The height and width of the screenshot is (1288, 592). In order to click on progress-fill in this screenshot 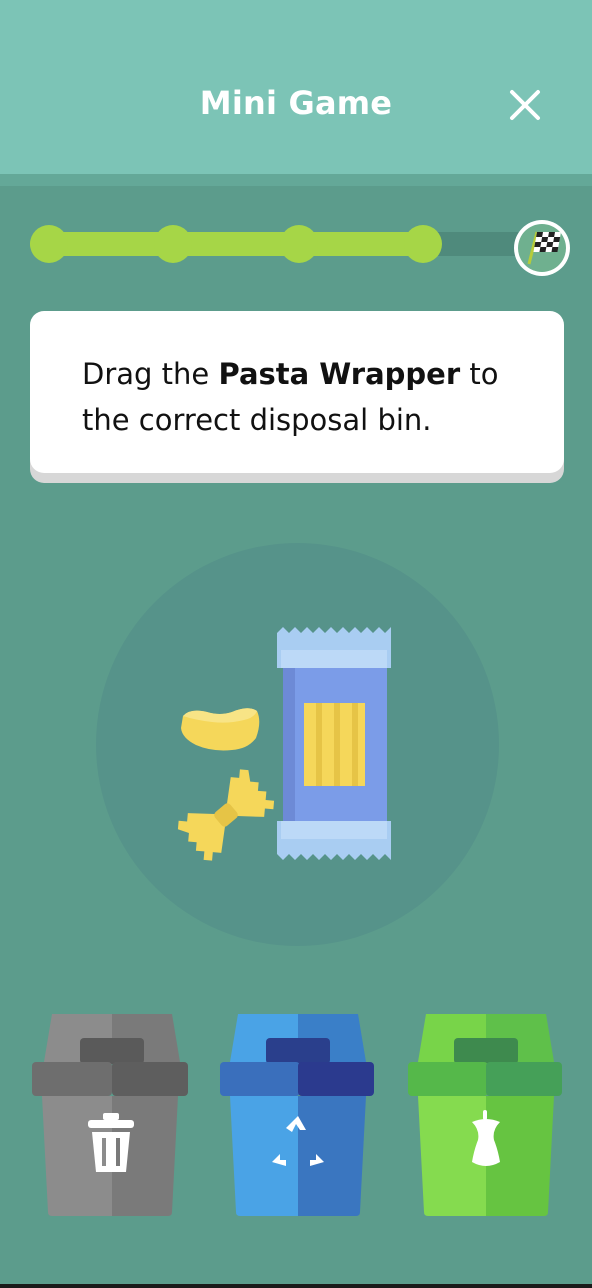, I will do `click(235, 244)`.